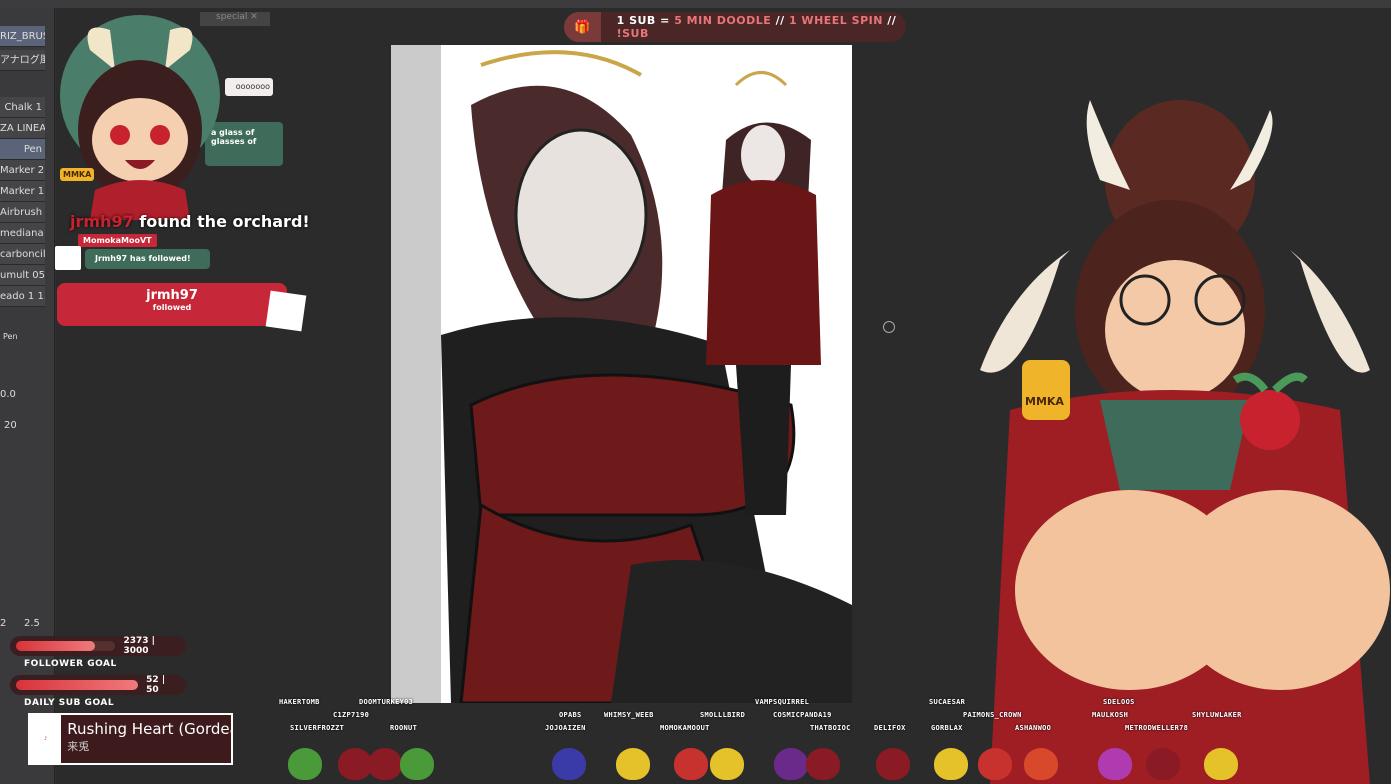  I want to click on chatter-name: GORBLAX, so click(947, 728).